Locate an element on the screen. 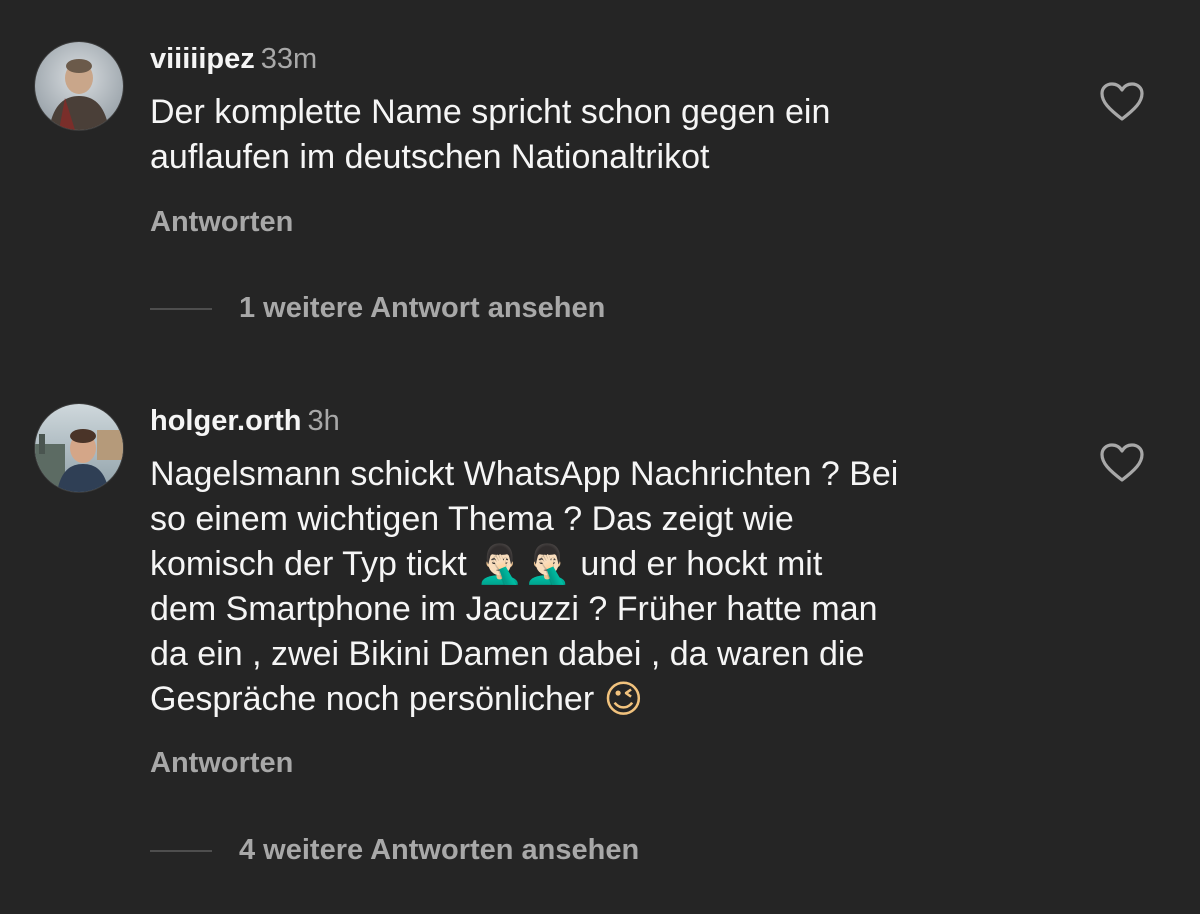 Image resolution: width=1200 pixels, height=914 pixels. view-more-replies-button: 4 weitere Antworten ansehen is located at coordinates (394, 850).